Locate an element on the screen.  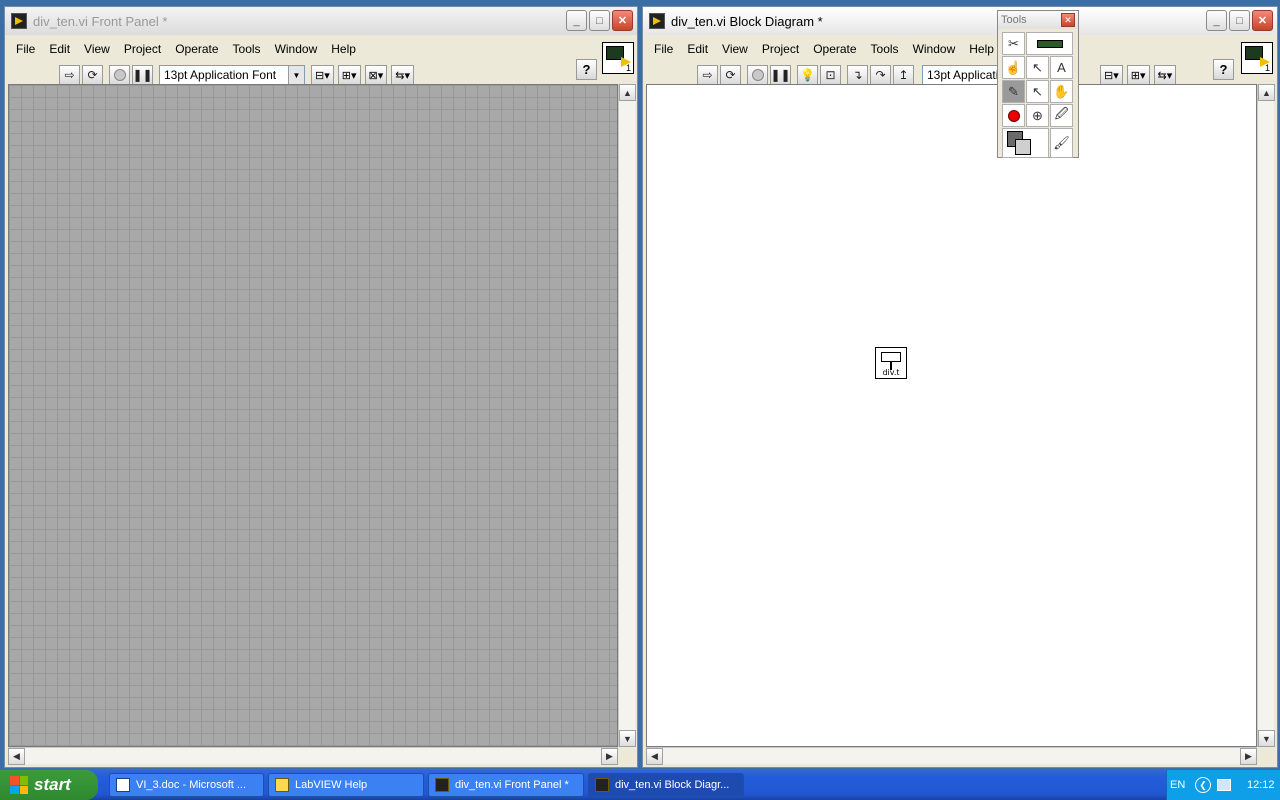
font-select: 13pt Application Font ▼ is located at coordinates (232, 75).